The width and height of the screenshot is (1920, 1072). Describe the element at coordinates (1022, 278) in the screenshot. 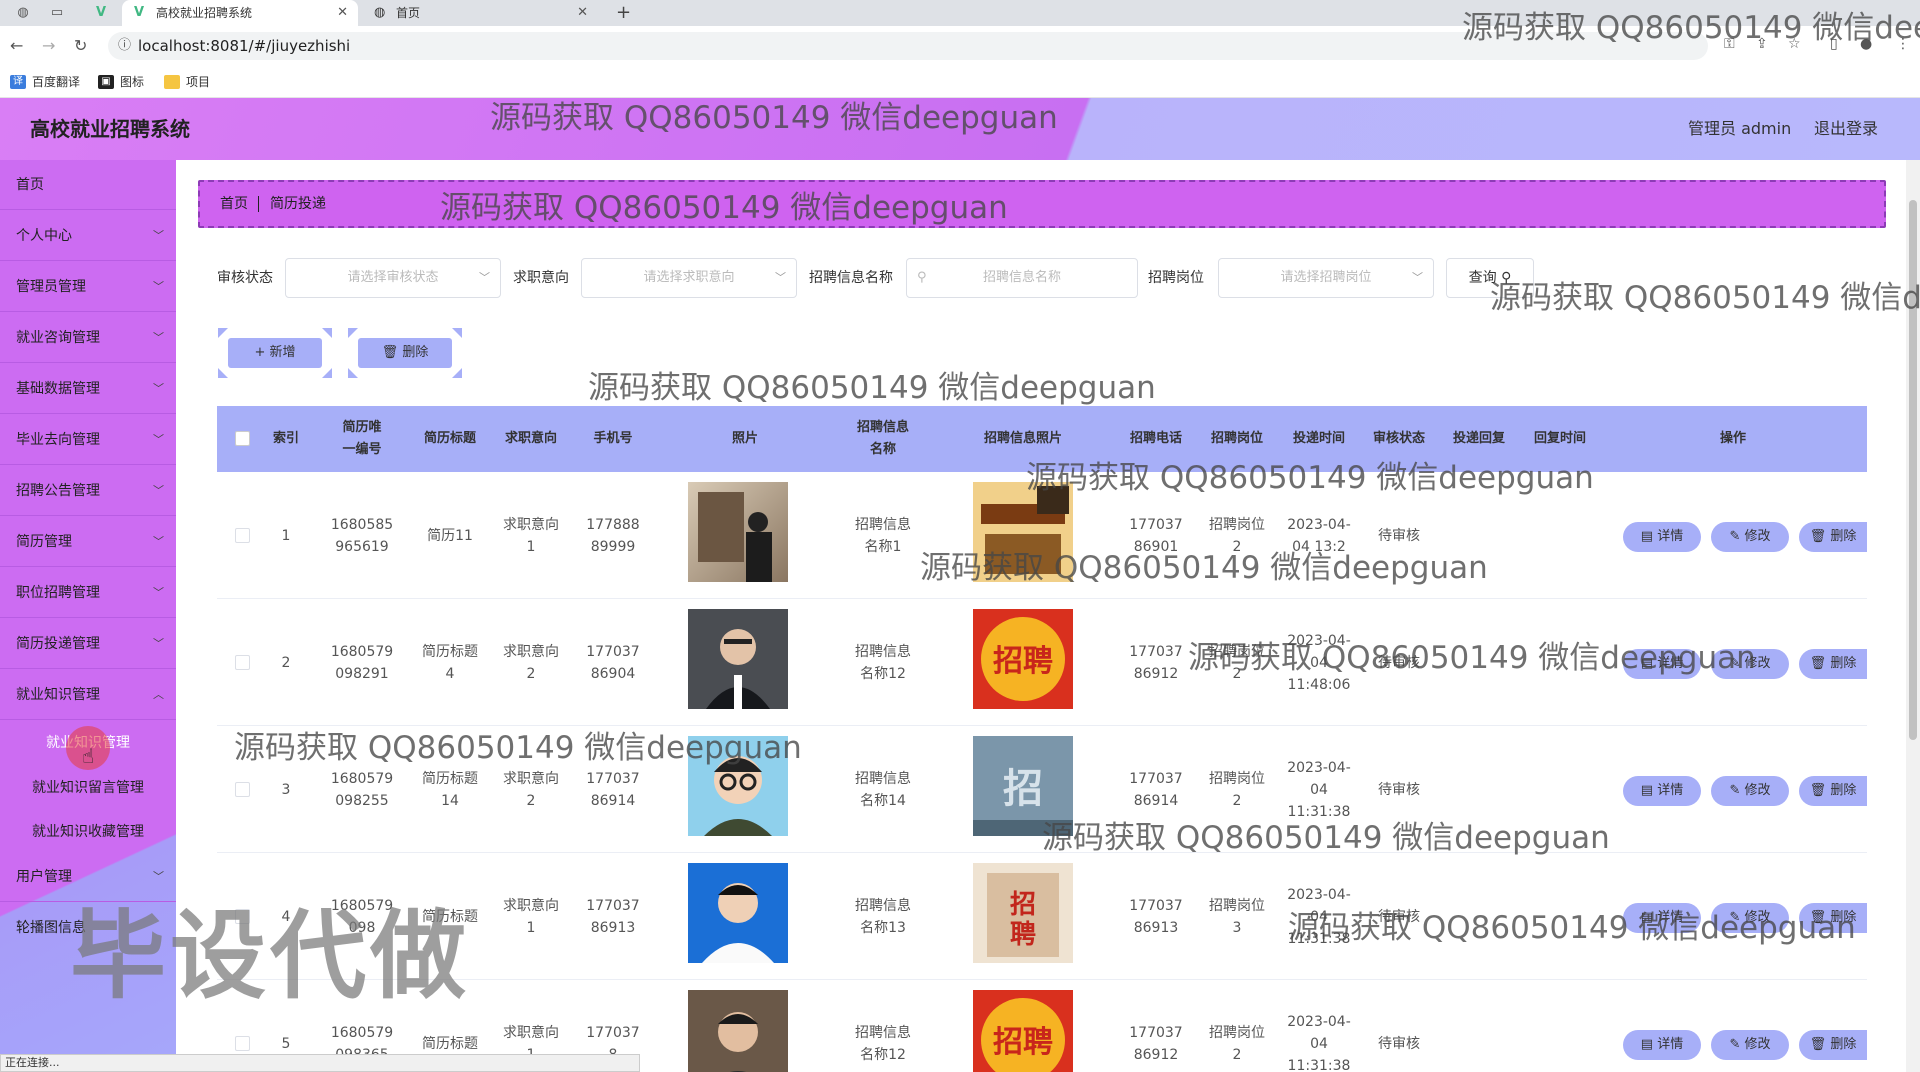

I see `job-name-input: ⚲ 招聘信息名称` at that location.